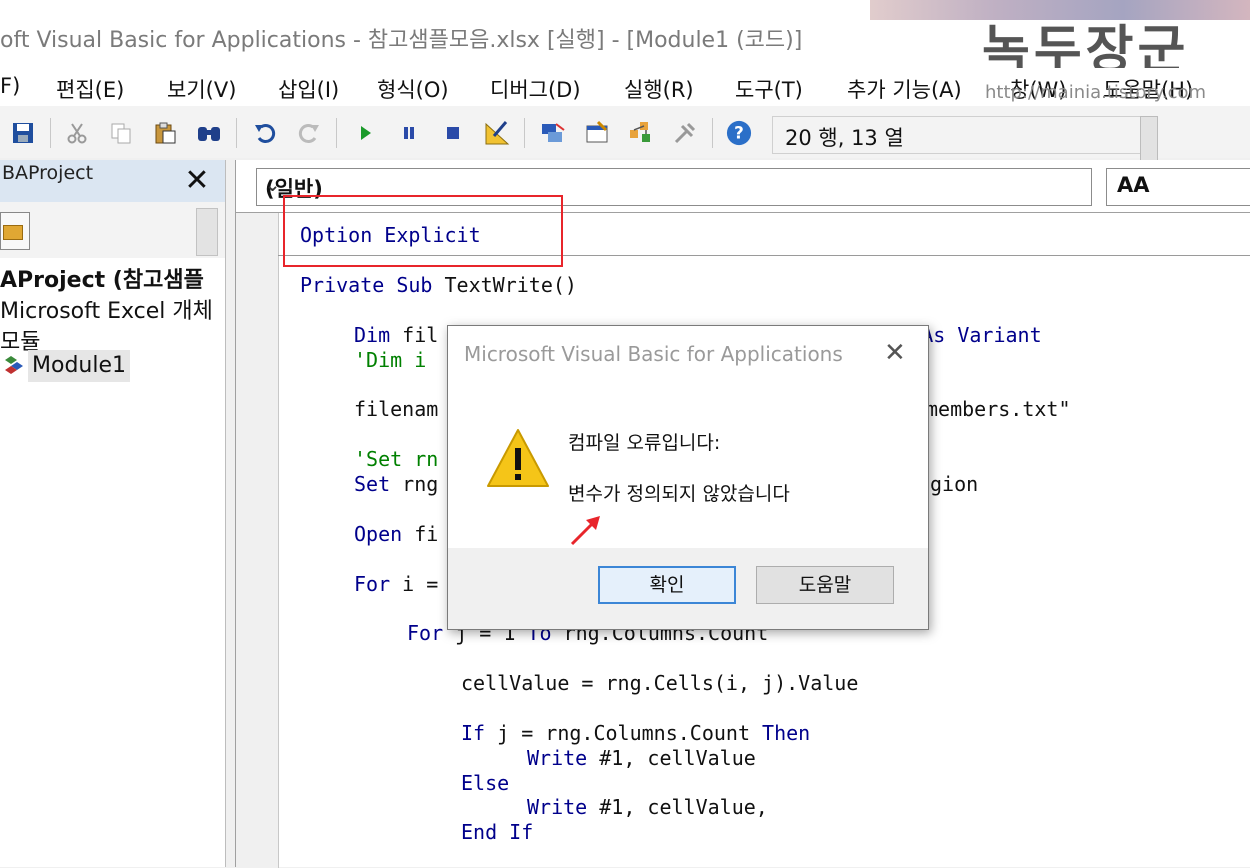 This screenshot has height=868, width=1250. What do you see at coordinates (77, 133) in the screenshot?
I see `cut-icon` at bounding box center [77, 133].